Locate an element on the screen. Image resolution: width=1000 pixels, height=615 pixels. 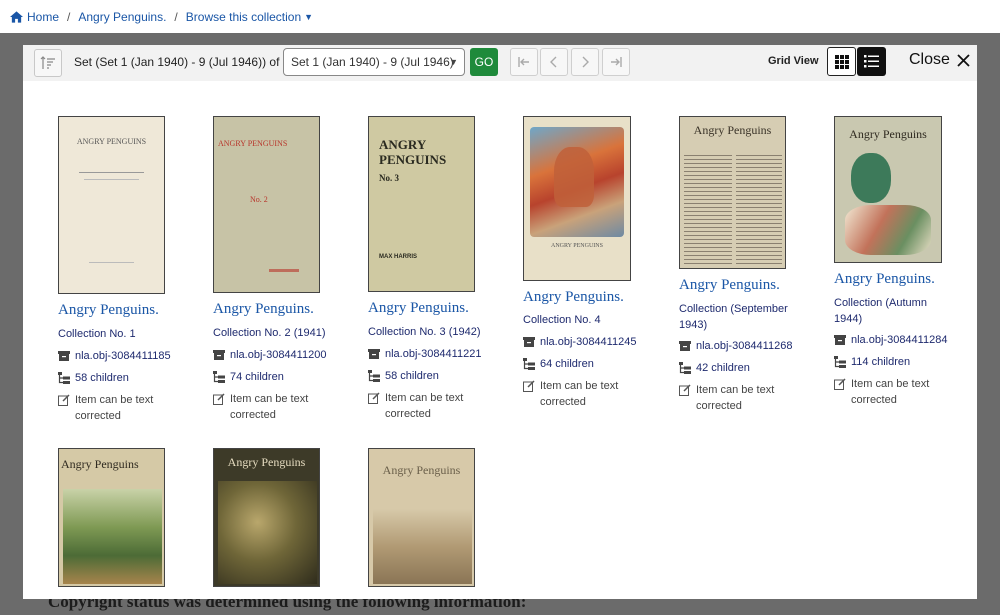
item-id-text: nla.obj-3084411185 is located at coordinates (123, 356).